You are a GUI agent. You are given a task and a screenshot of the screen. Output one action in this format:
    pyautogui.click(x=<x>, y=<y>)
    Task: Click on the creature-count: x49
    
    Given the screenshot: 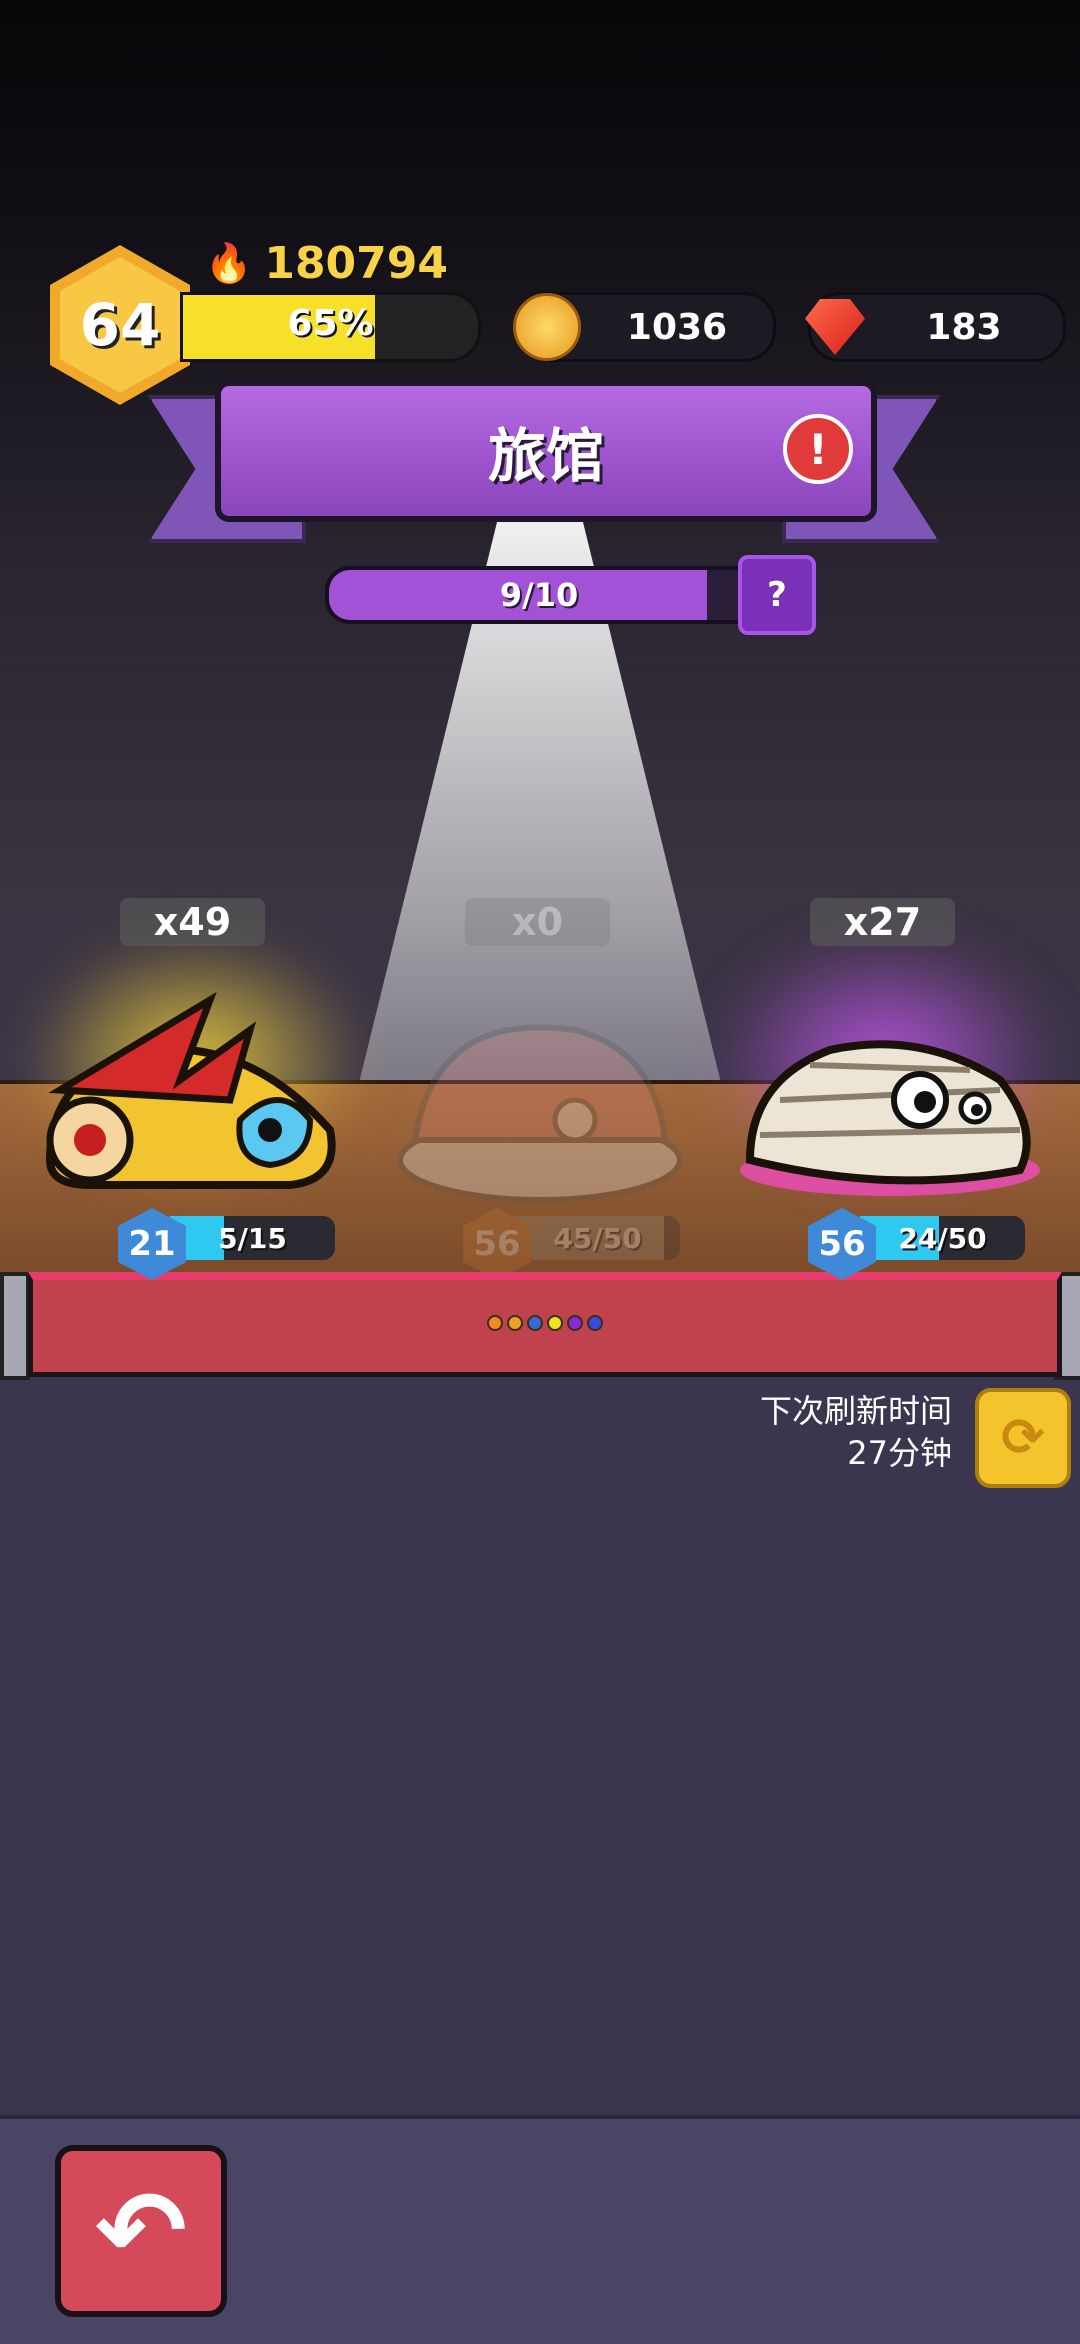 What is the action you would take?
    pyautogui.click(x=192, y=922)
    